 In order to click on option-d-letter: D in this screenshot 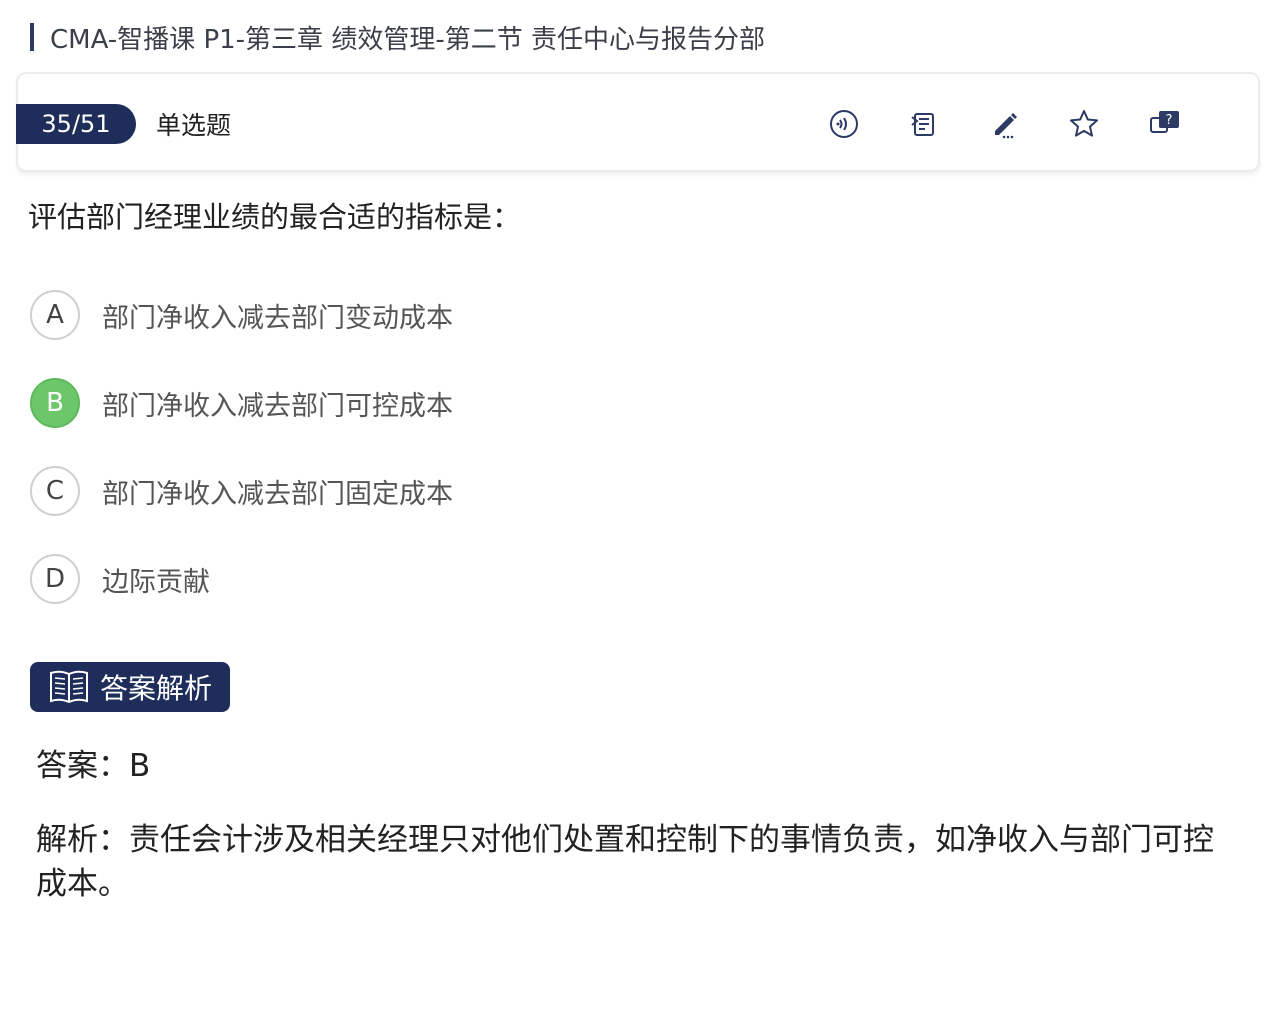, I will do `click(55, 579)`.